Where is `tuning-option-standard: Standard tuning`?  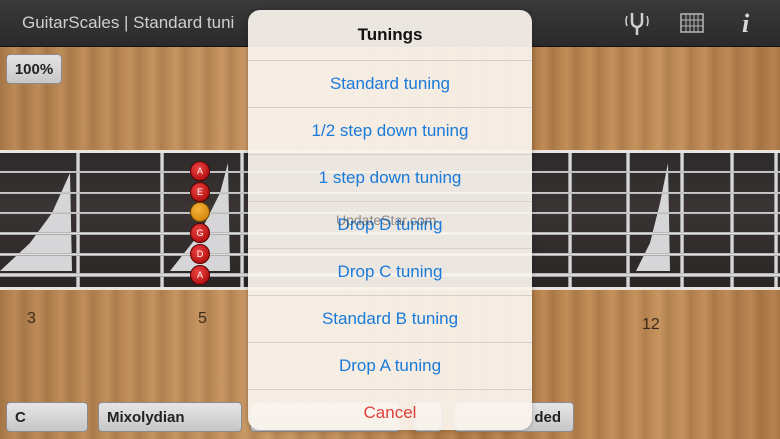 tuning-option-standard: Standard tuning is located at coordinates (390, 84).